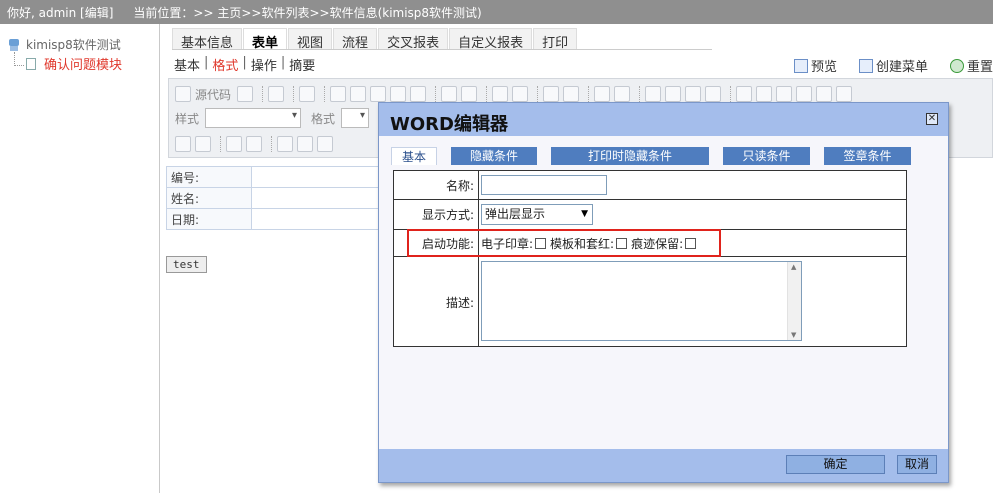 This screenshot has height=493, width=993. Describe the element at coordinates (31, 63) in the screenshot. I see `document-icon` at that location.